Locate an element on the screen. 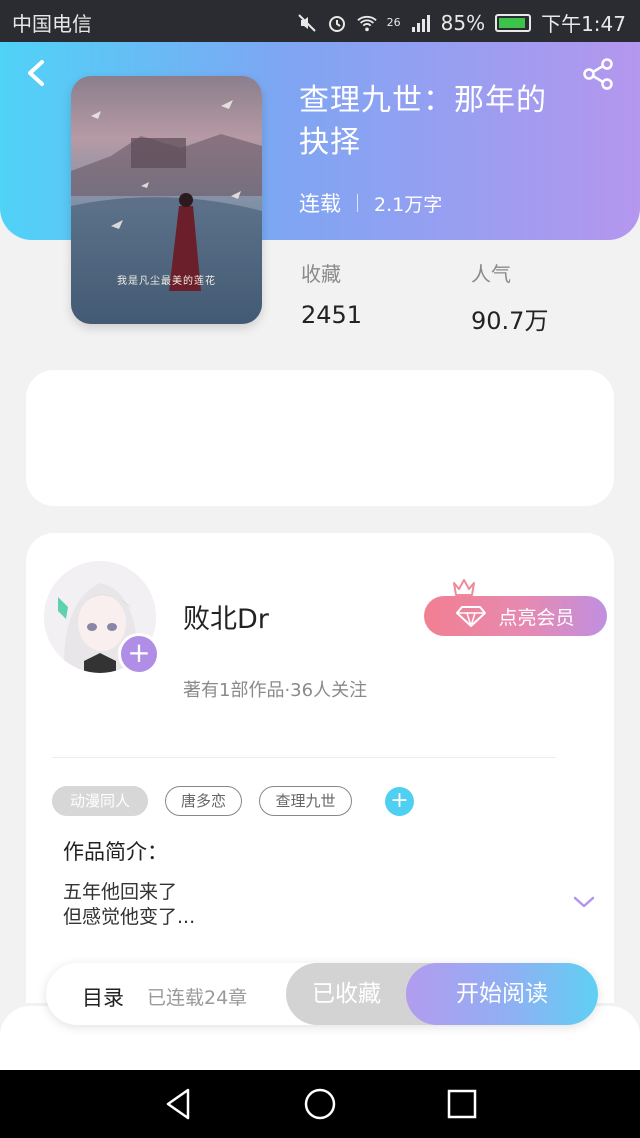  network-type: 26 is located at coordinates (393, 22).